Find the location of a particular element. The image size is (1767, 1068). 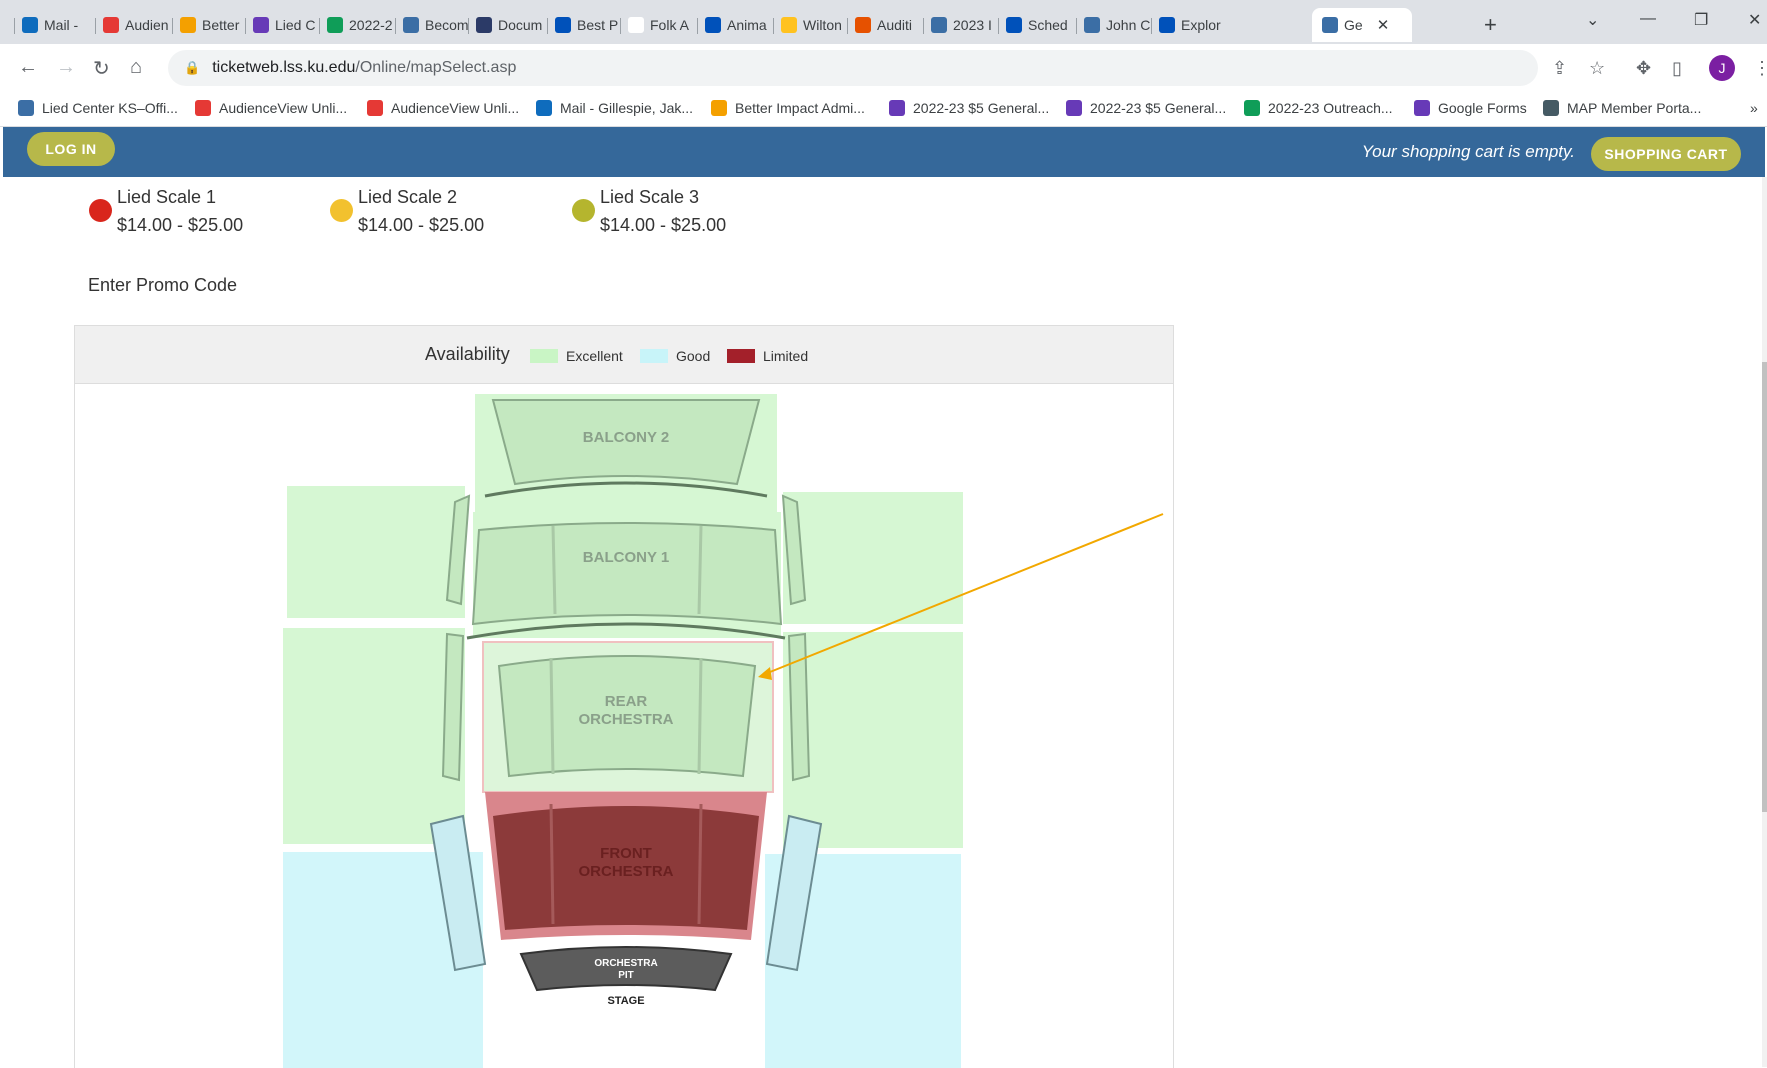

front-orchestra-section: FRONT ORCHESTRA is located at coordinates (626, 866).